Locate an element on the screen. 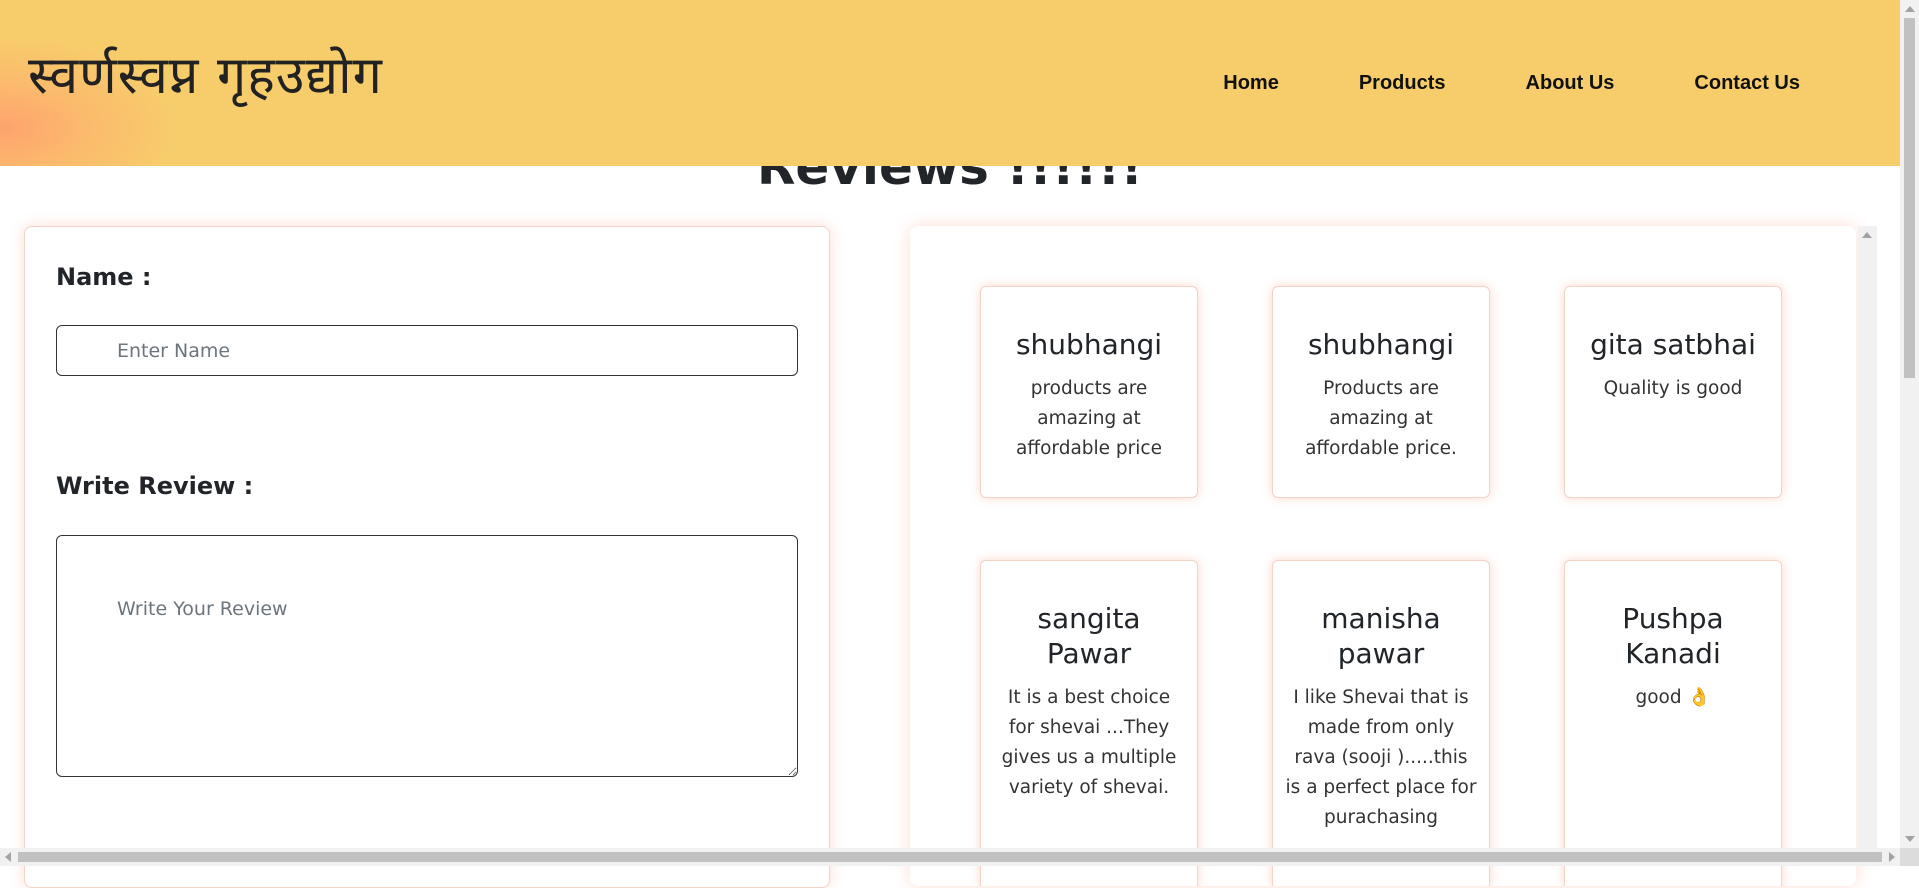  nav-links: Home Products About Us Contact Us is located at coordinates (1561, 83).